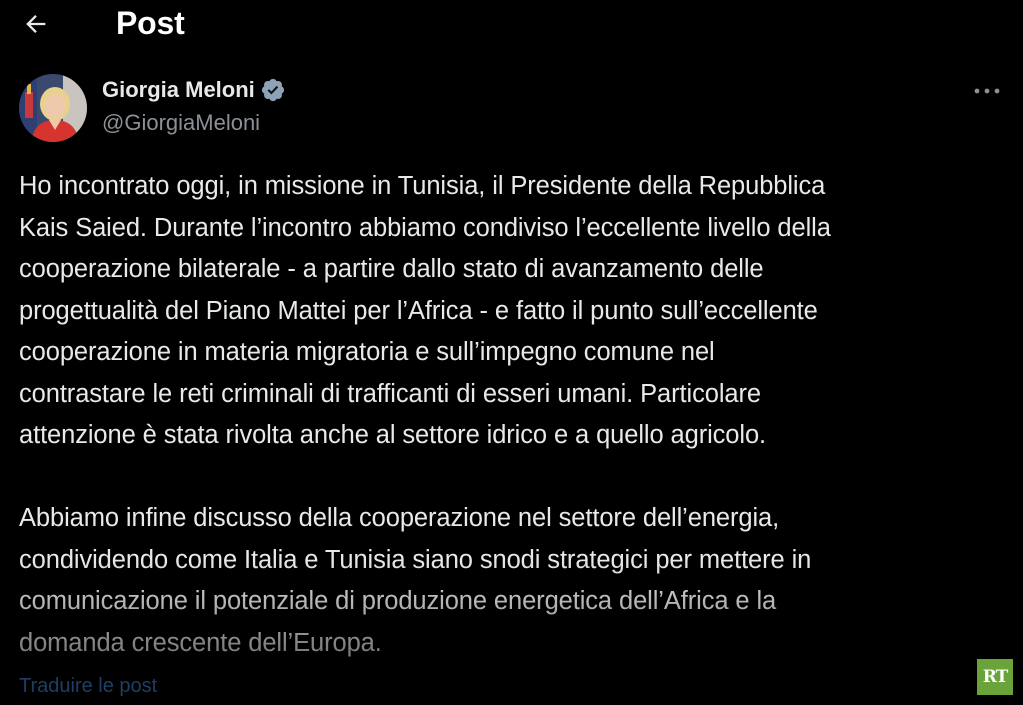 This screenshot has width=1023, height=705. I want to click on back-button, so click(36, 24).